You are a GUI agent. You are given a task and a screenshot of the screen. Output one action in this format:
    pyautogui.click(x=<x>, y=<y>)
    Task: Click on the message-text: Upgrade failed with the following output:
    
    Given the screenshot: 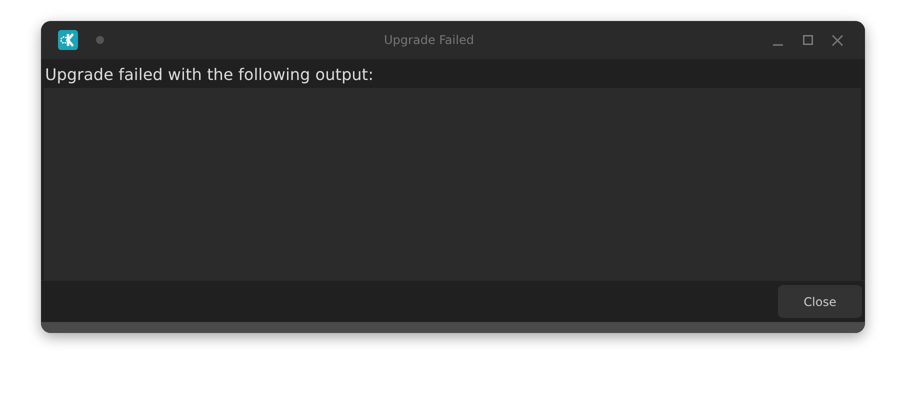 What is the action you would take?
    pyautogui.click(x=209, y=75)
    